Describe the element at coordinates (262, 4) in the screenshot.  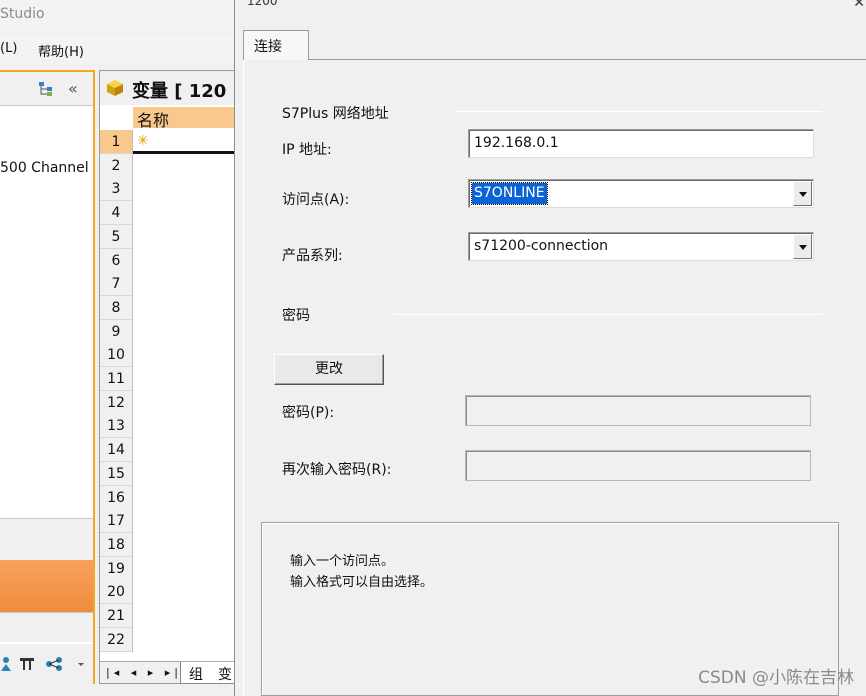
I see `dialog-title: 1200` at that location.